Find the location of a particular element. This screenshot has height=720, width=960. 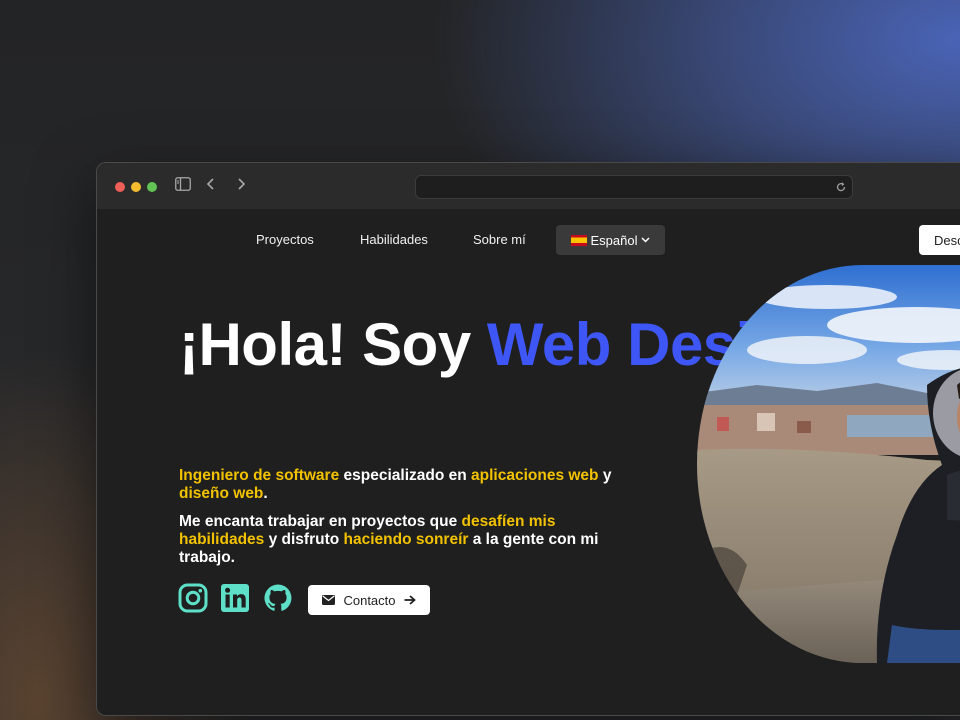

highlighted-phrase: aplicaciones web is located at coordinates (535, 475).